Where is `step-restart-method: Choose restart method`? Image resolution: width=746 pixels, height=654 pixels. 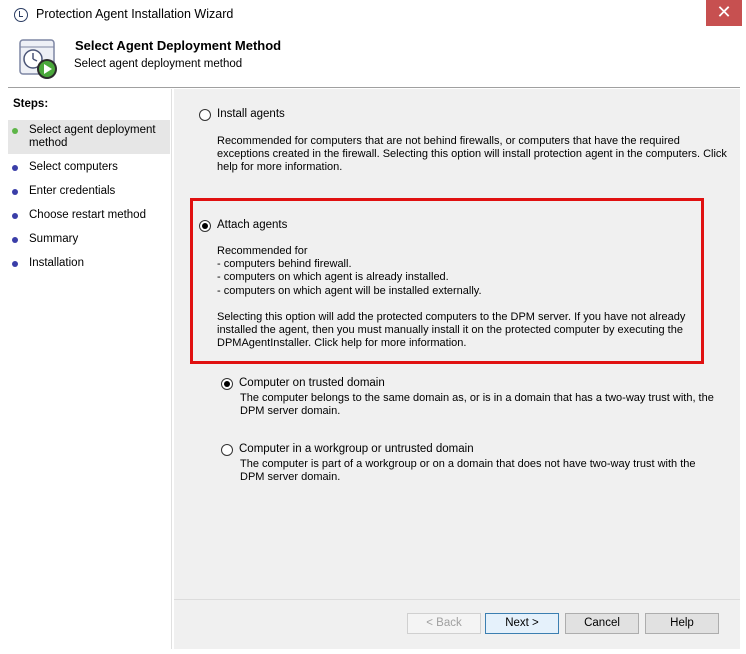 step-restart-method: Choose restart method is located at coordinates (89, 215).